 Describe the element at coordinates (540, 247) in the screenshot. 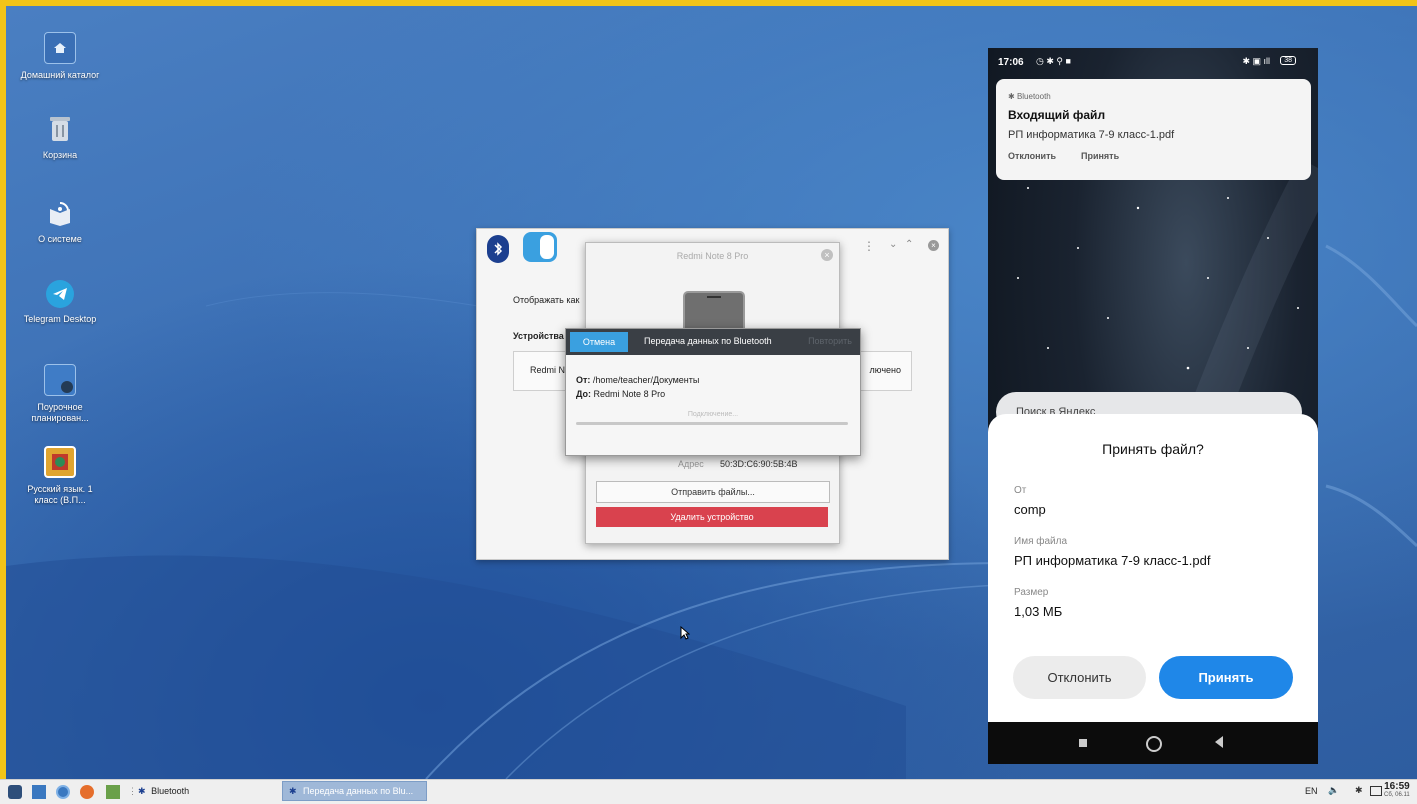

I see `bluetooth-toggle` at that location.